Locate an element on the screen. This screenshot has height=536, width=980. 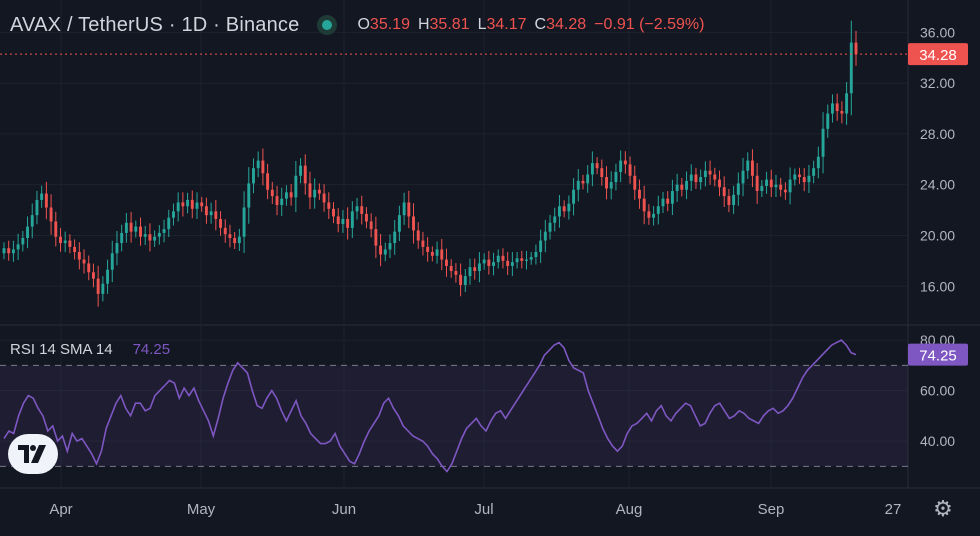
low-value: 34.17 is located at coordinates (506, 24).